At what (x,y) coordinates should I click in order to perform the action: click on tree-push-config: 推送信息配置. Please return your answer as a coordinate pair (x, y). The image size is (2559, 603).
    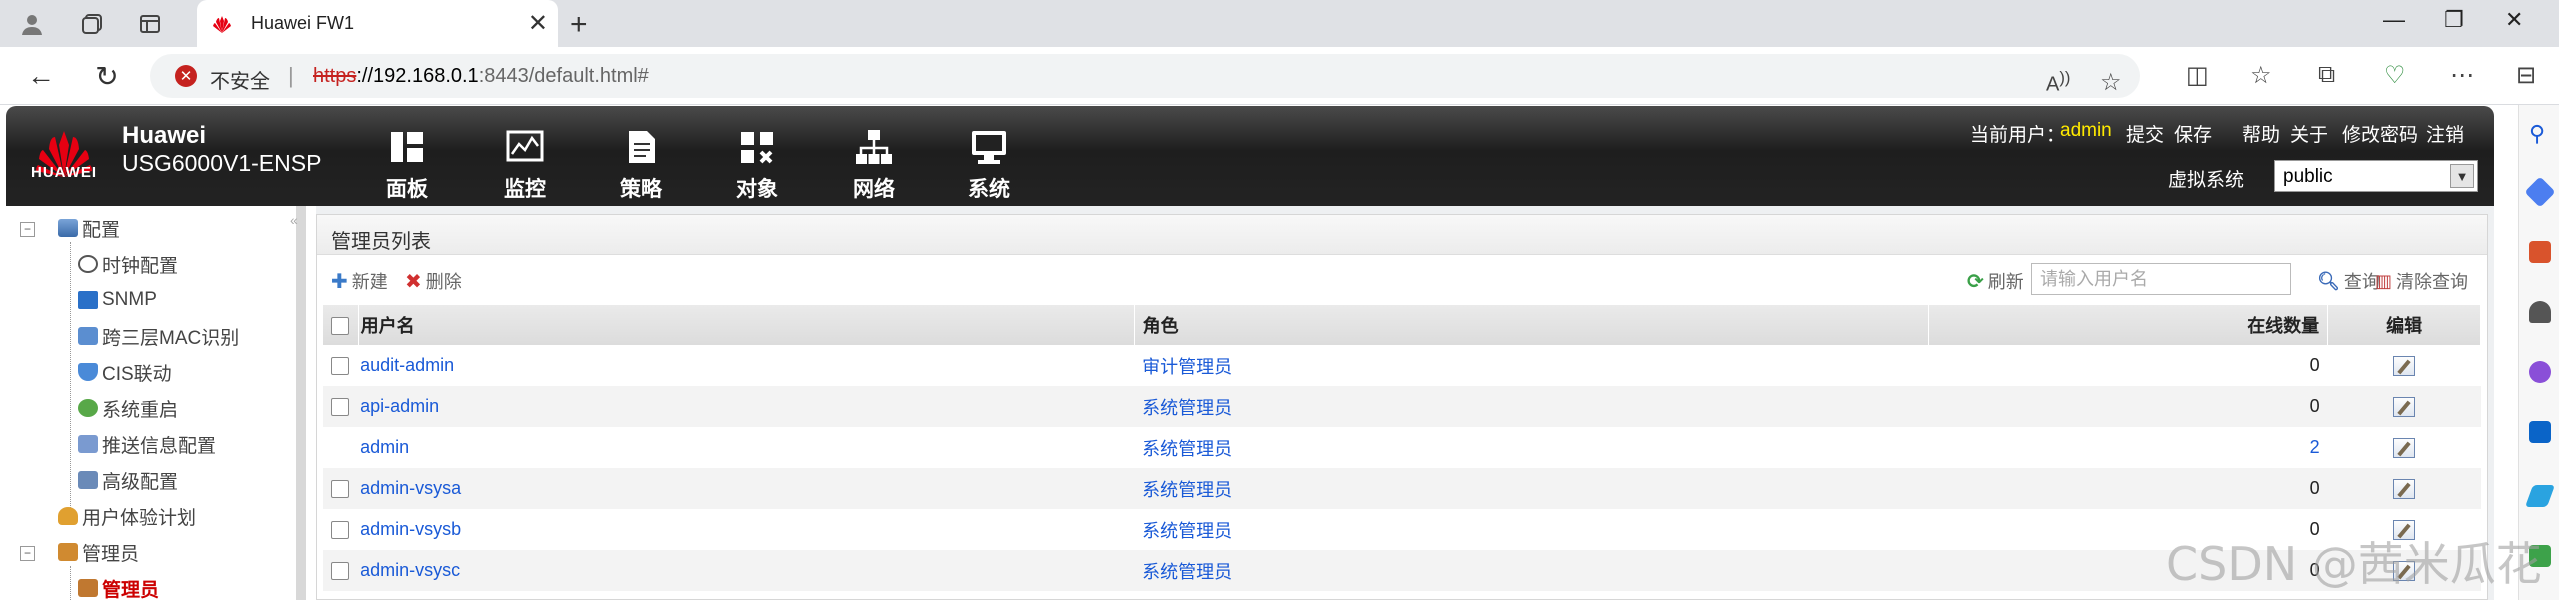
    Looking at the image, I should click on (147, 444).